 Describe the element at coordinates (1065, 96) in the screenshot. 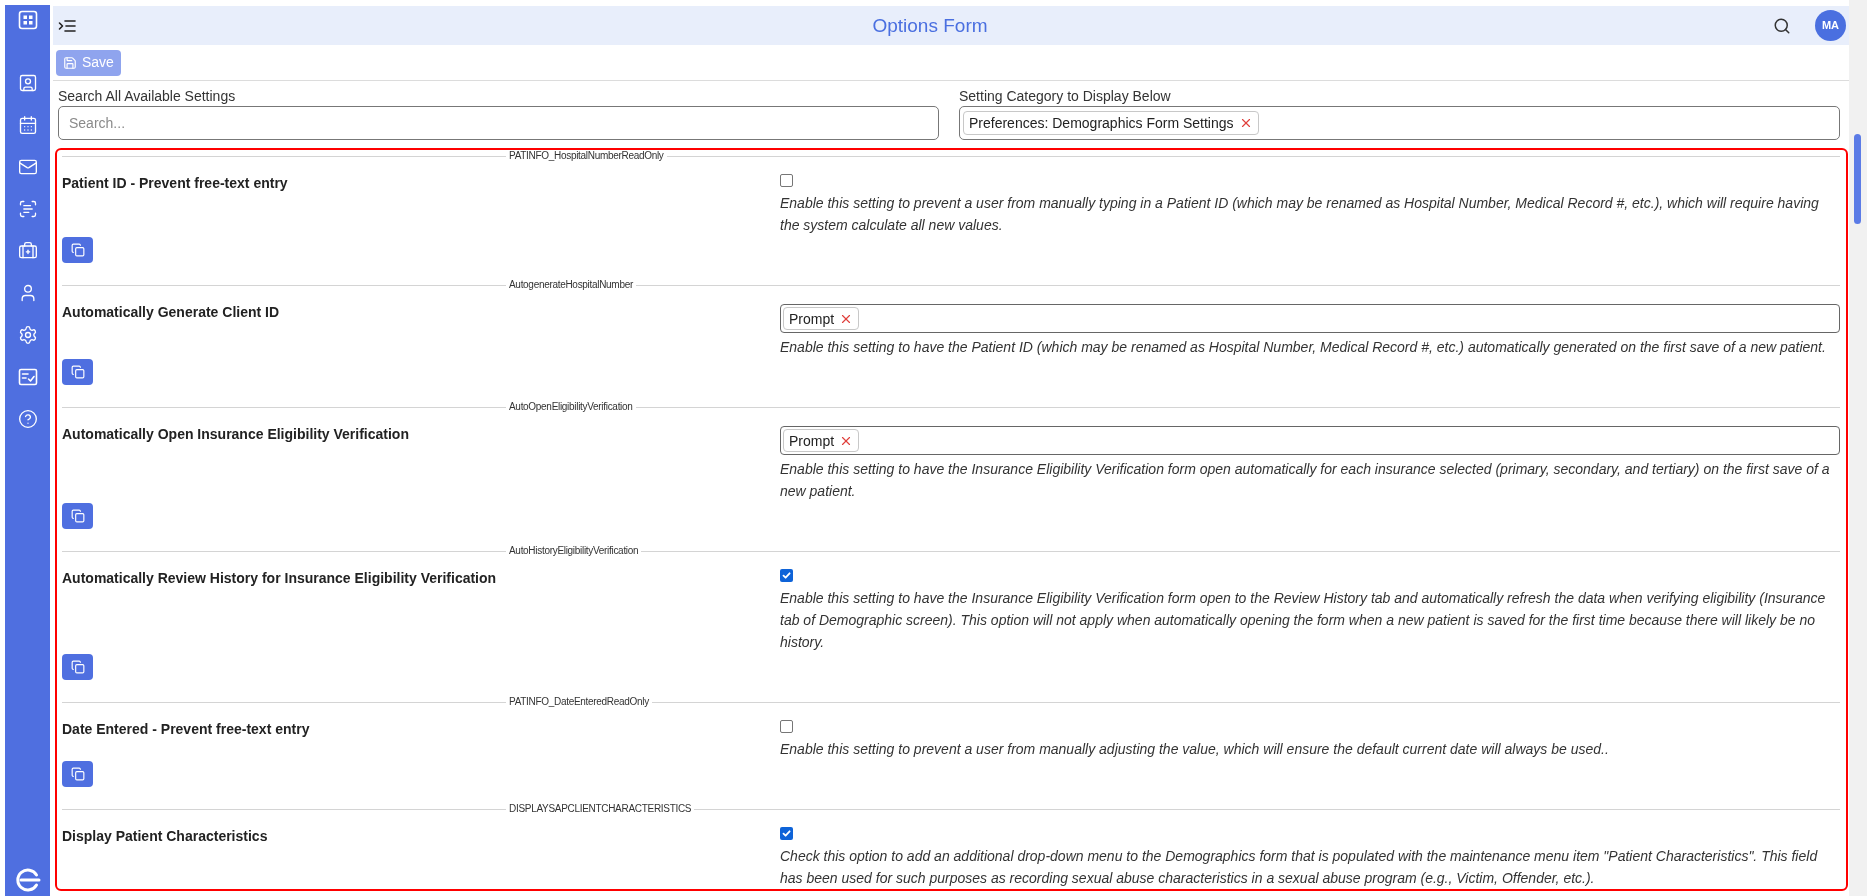

I see `field-label: Setting Category to Display Below` at that location.